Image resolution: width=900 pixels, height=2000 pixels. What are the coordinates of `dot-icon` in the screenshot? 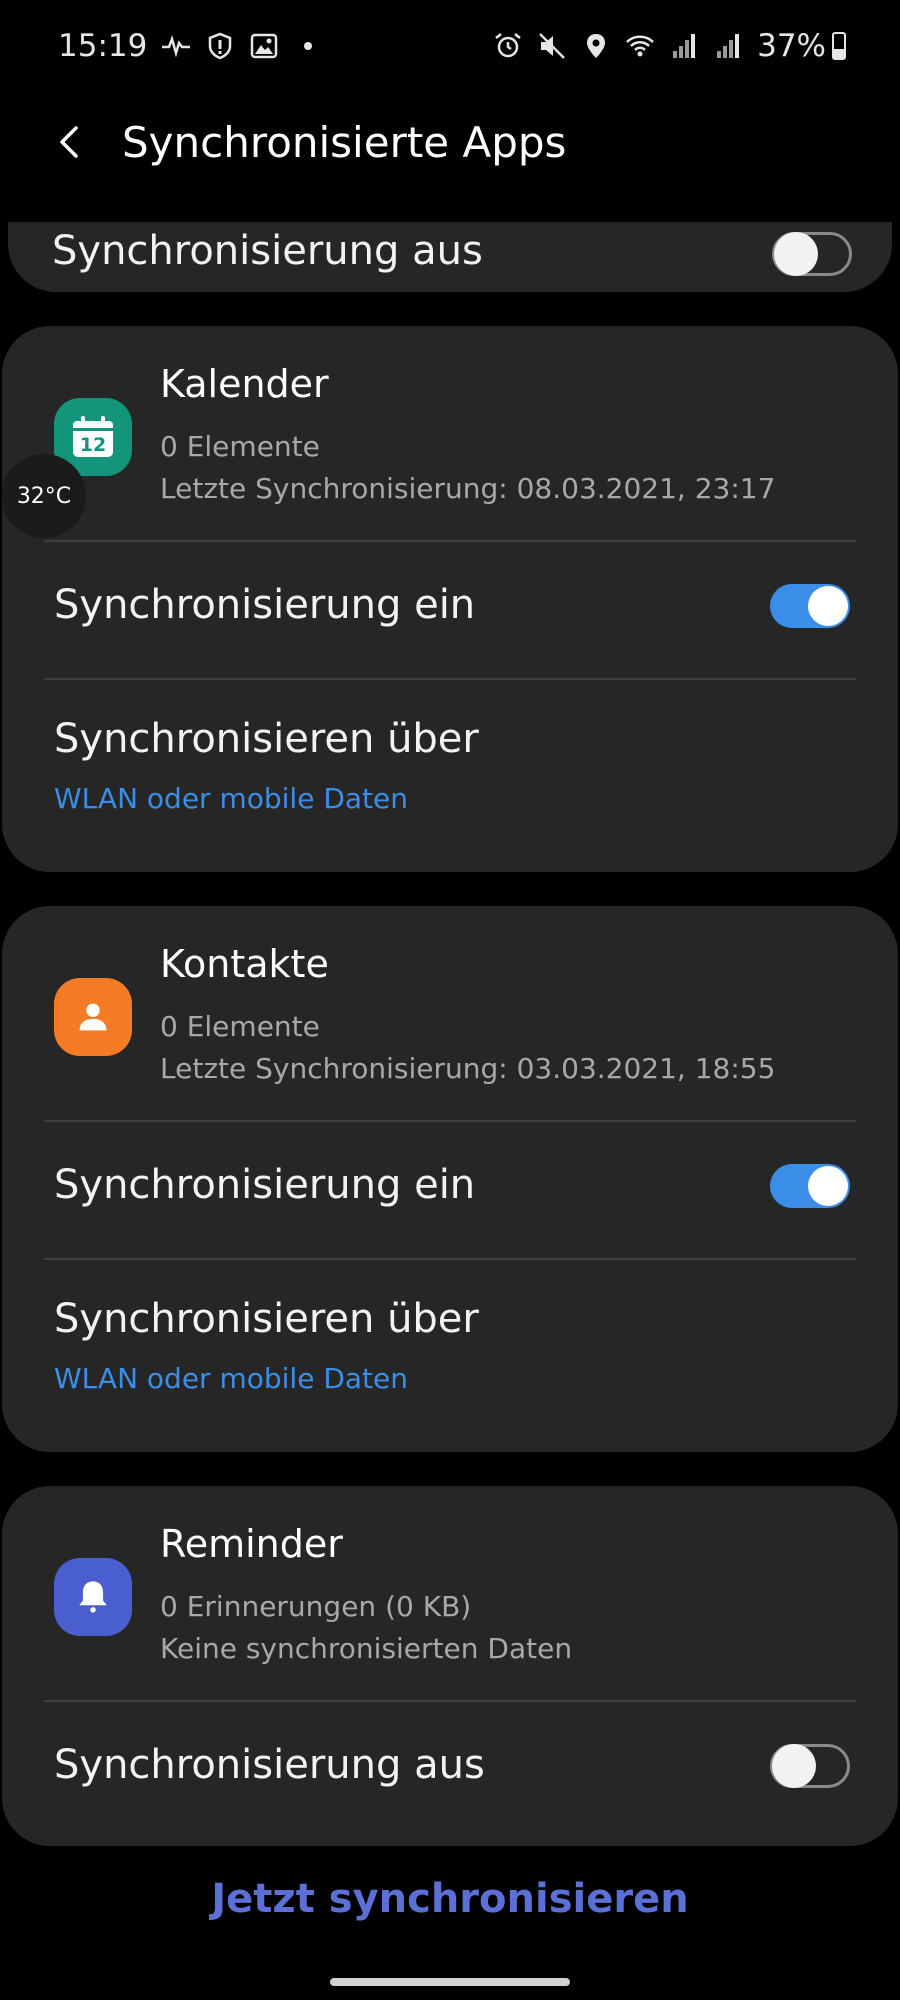 It's located at (308, 46).